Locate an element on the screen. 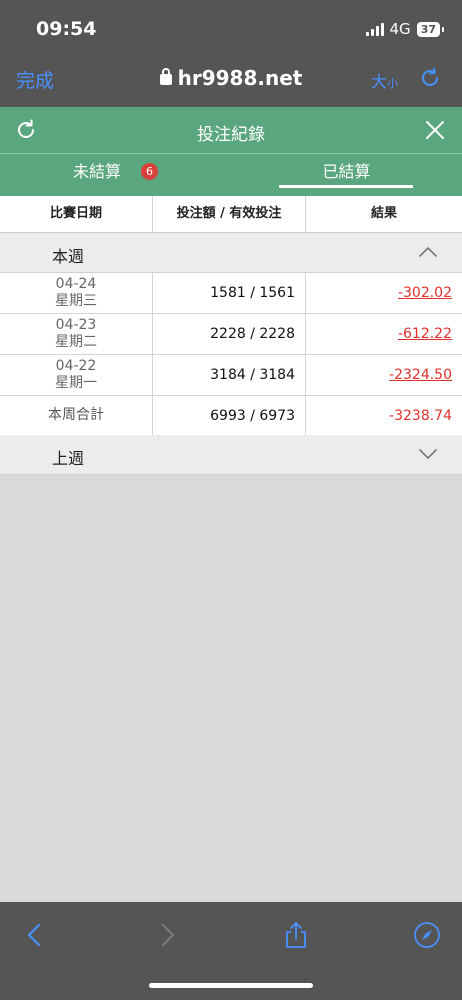 Image resolution: width=462 pixels, height=1000 pixels. table-header: 比賽日期 投注額 / 有效投注 結果 is located at coordinates (231, 214).